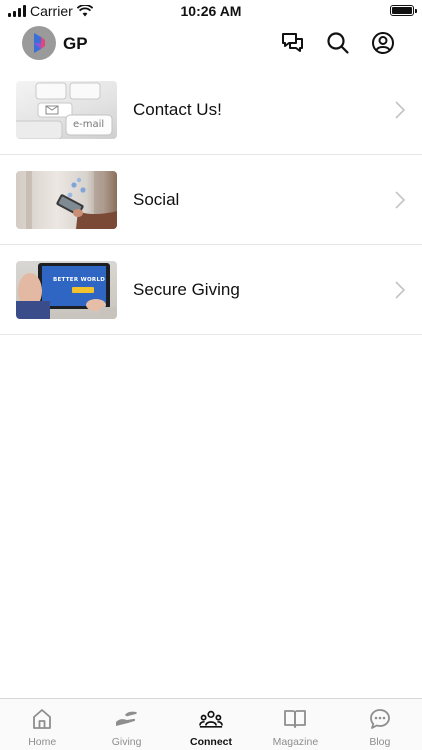 This screenshot has height=750, width=422. I want to click on tab-magazine: Magazine, so click(295, 724).